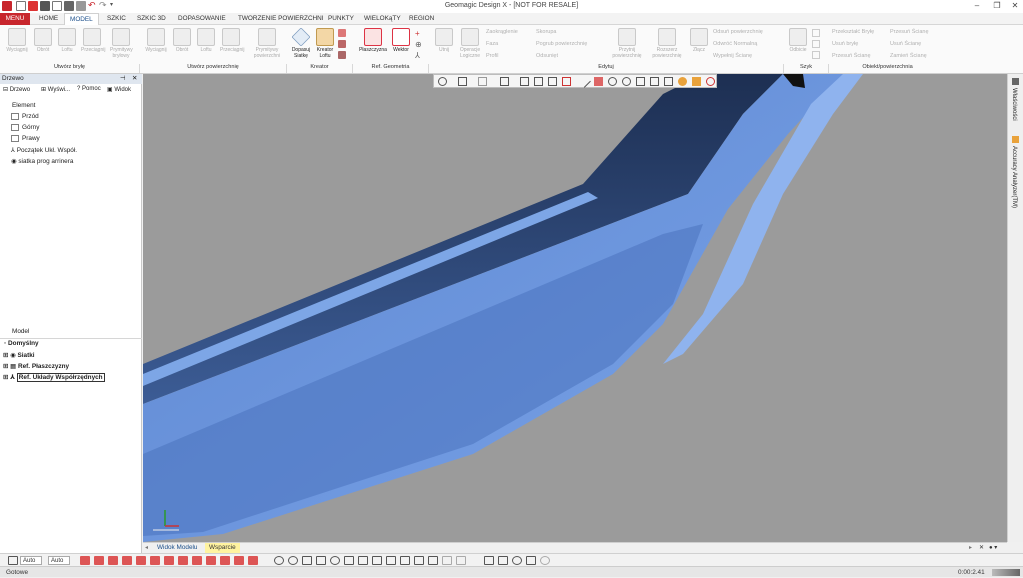 This screenshot has height=578, width=1023. I want to click on move-face-button: Przesuń Ścianę, so click(851, 56).